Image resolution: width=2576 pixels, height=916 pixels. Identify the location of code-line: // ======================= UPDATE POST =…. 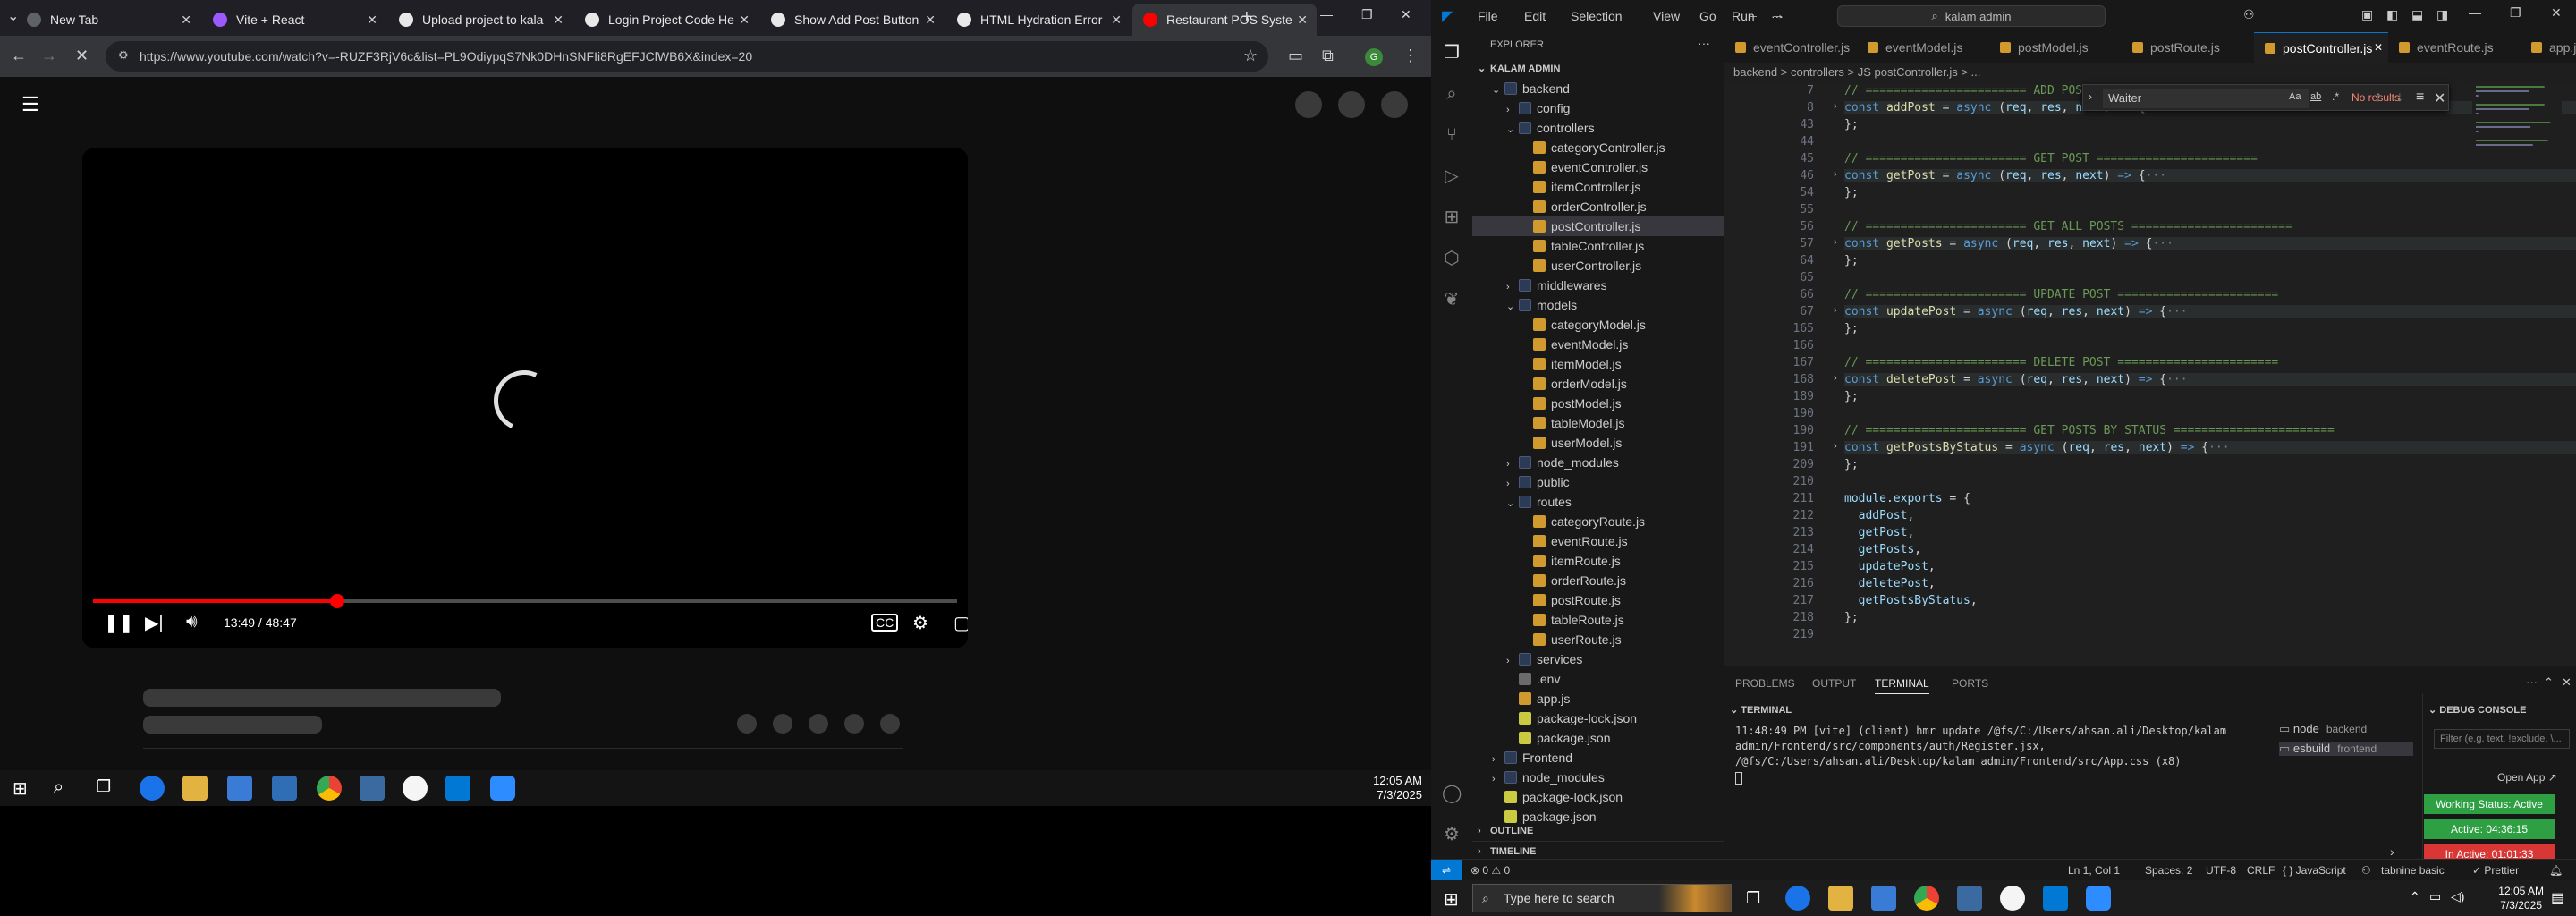
(2061, 294).